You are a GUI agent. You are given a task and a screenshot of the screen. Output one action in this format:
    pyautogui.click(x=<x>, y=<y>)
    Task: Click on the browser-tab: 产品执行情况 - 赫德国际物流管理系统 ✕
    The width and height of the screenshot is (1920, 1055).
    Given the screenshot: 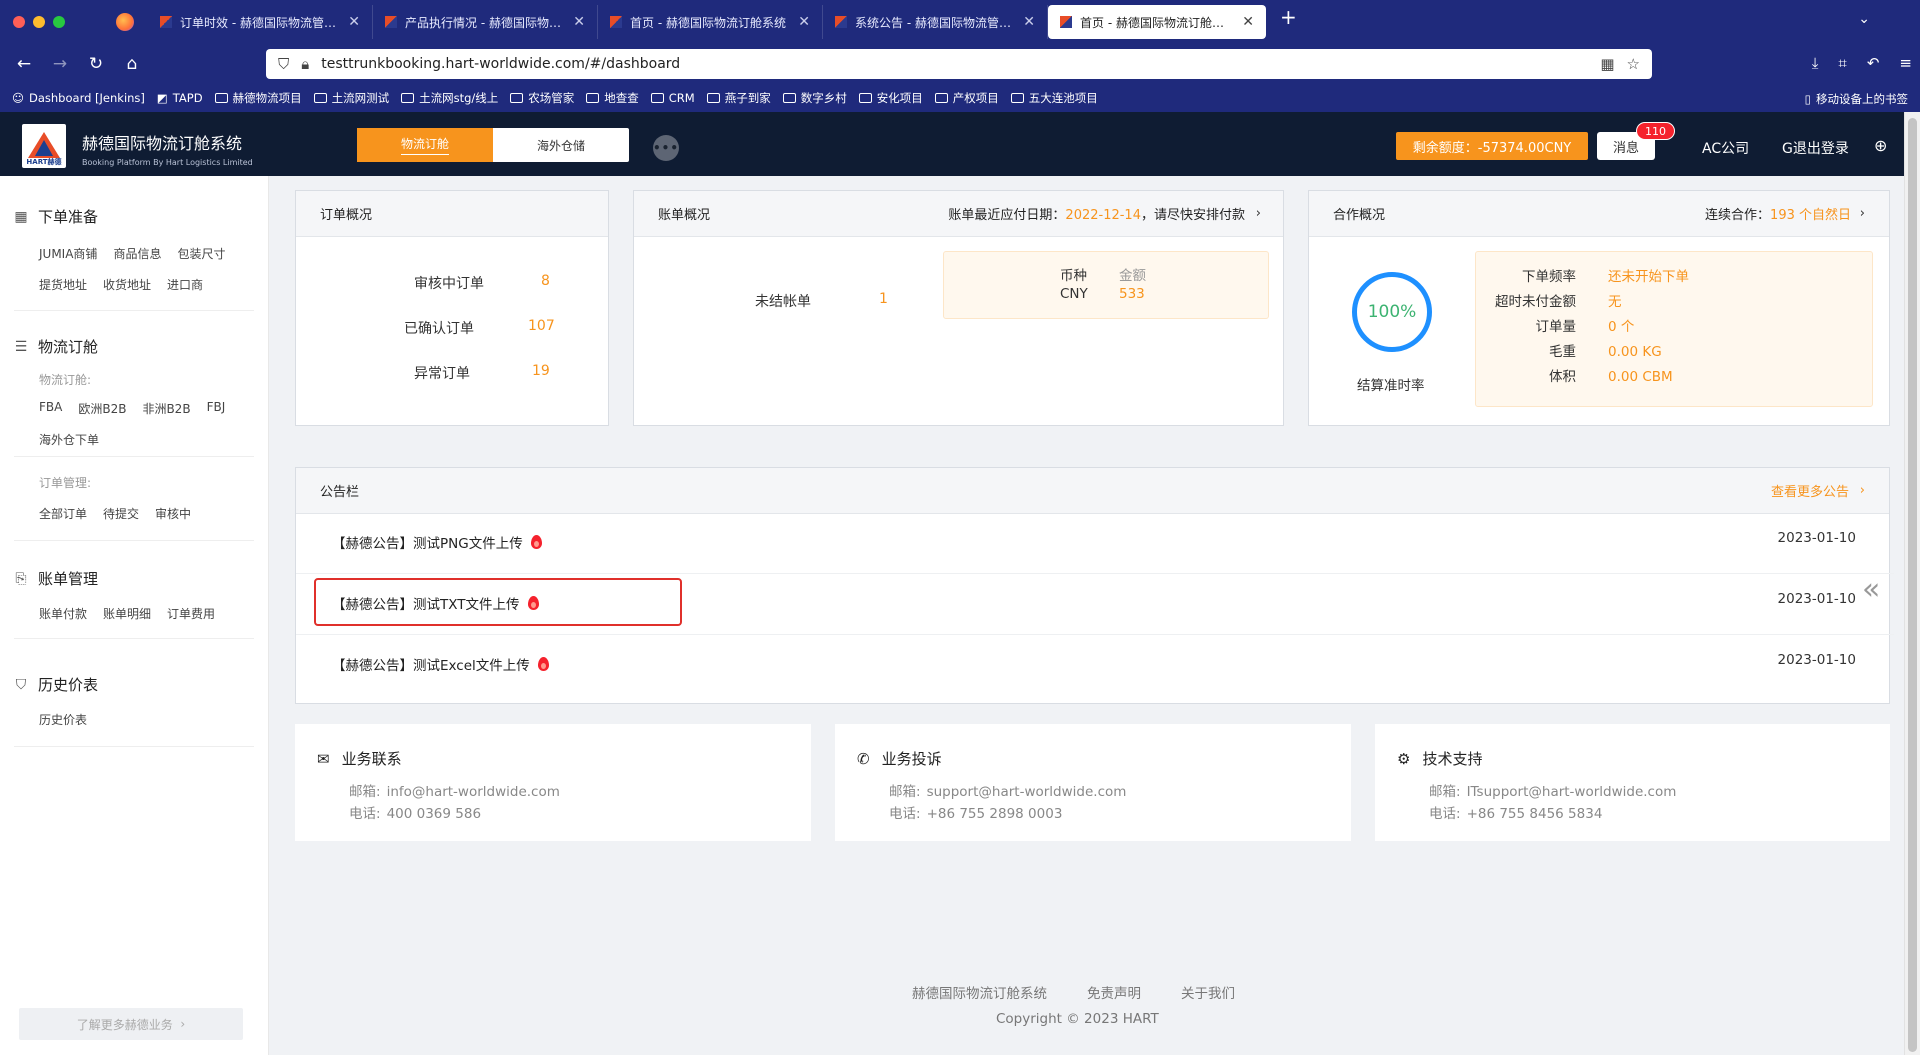 What is the action you would take?
    pyautogui.click(x=485, y=22)
    